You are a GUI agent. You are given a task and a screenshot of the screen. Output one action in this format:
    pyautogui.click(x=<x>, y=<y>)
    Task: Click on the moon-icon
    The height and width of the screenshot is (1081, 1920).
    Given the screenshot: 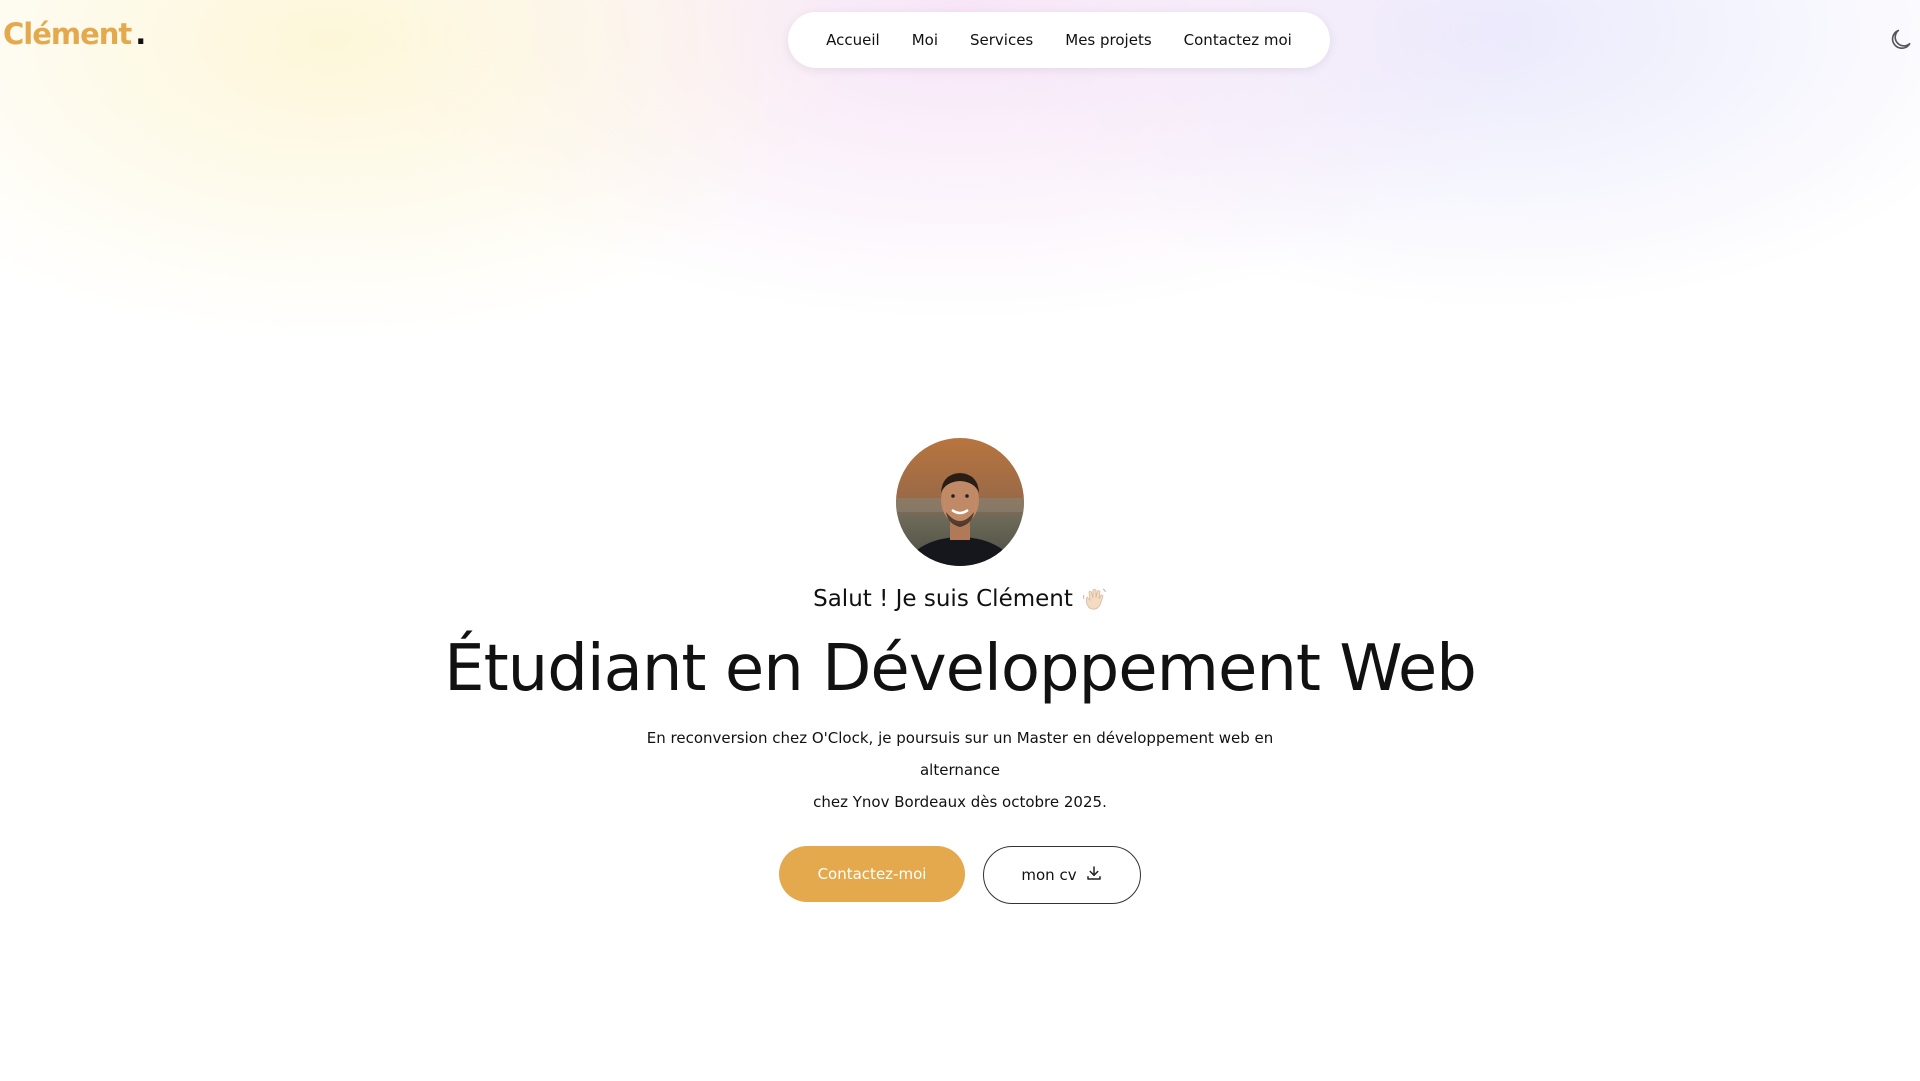 What is the action you would take?
    pyautogui.click(x=1901, y=40)
    